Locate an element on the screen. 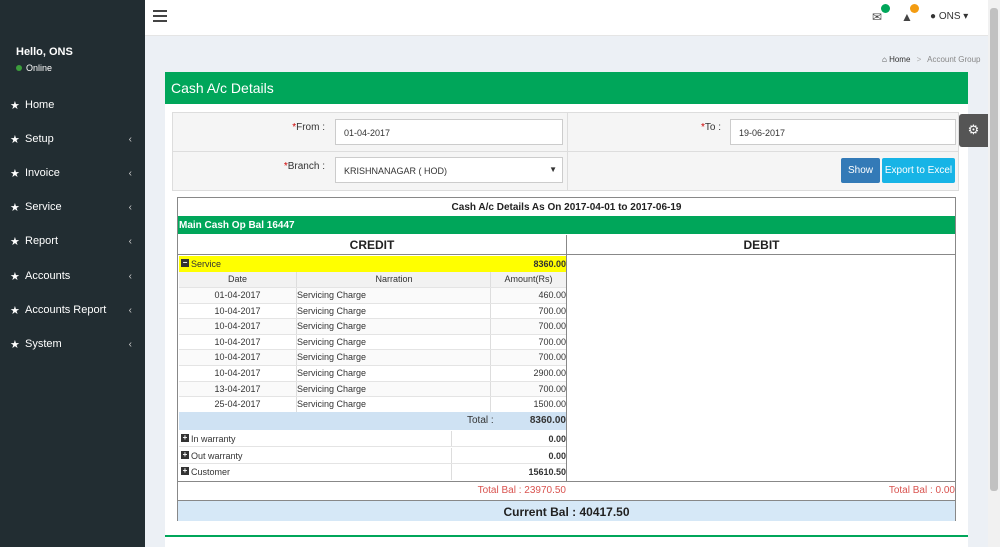 This screenshot has width=1000, height=547. sidebar-item-label: Home is located at coordinates (40, 105).